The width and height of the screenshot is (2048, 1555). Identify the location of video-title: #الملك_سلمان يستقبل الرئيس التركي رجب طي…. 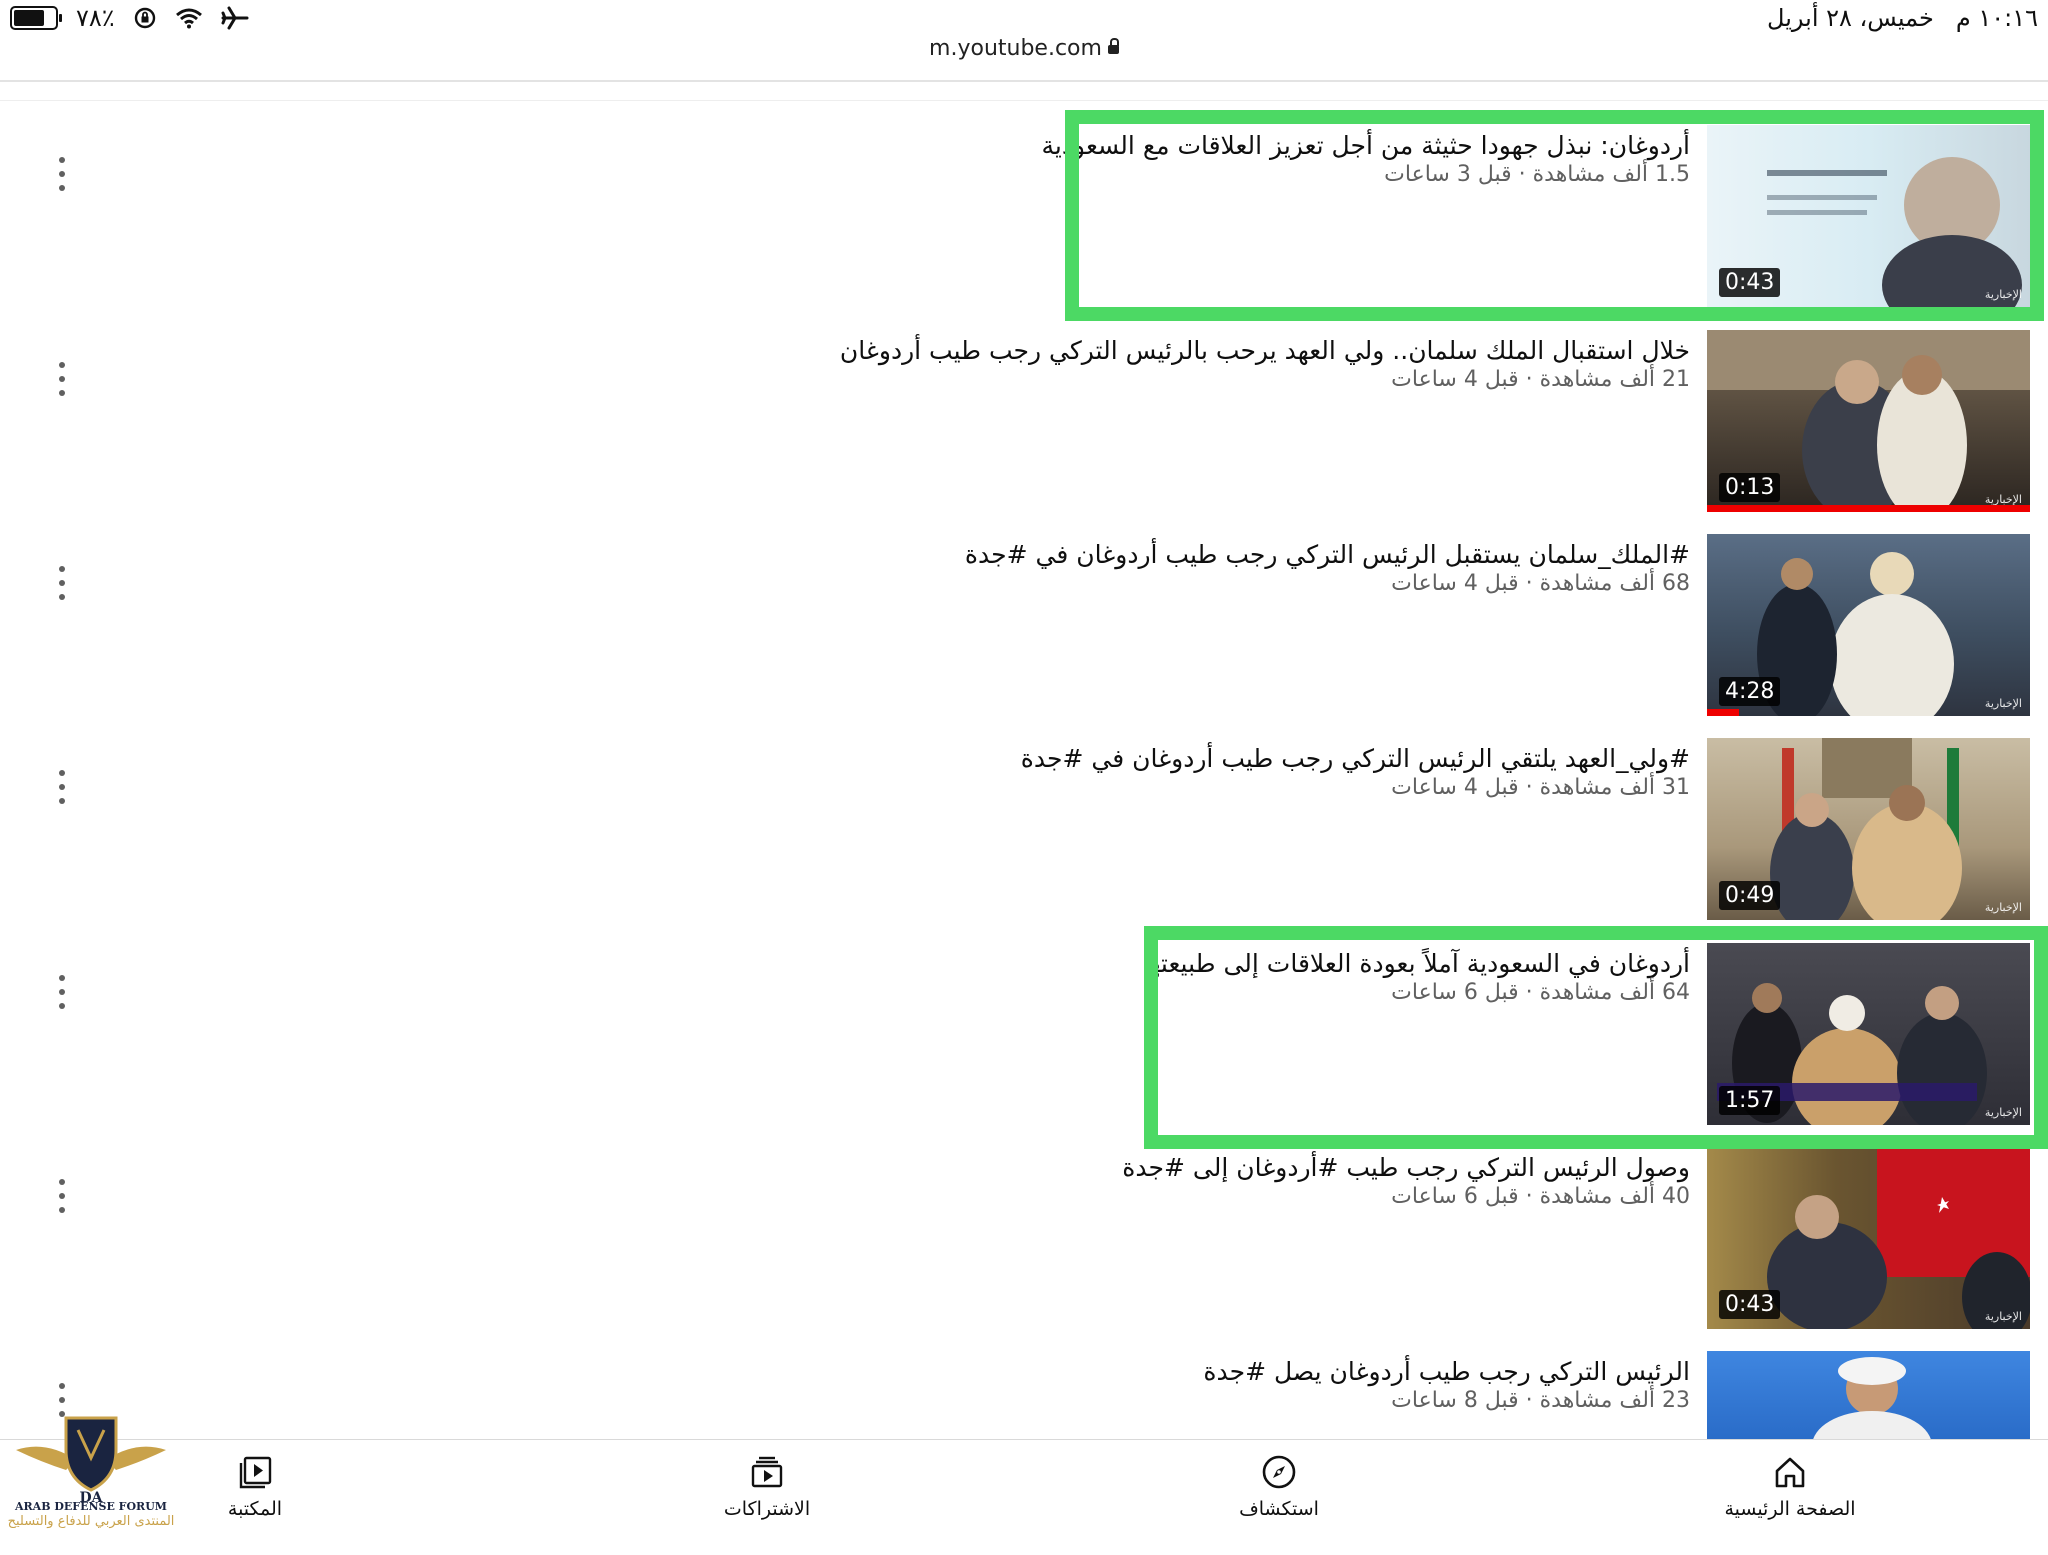
(1327, 555).